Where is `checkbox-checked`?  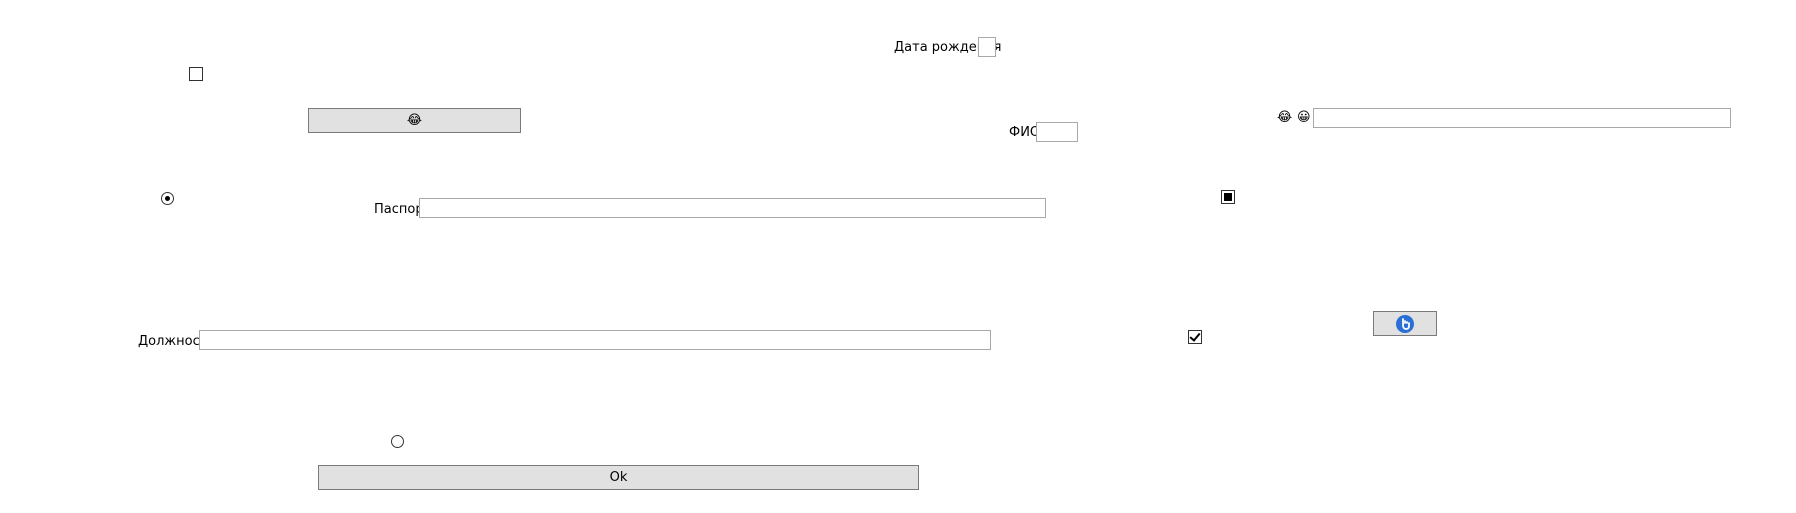 checkbox-checked is located at coordinates (1195, 337).